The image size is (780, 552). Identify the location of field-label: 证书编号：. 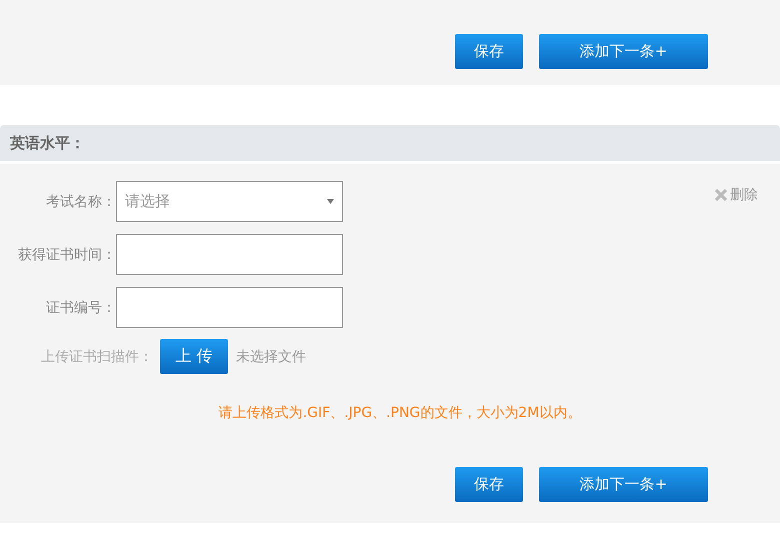
(80, 307).